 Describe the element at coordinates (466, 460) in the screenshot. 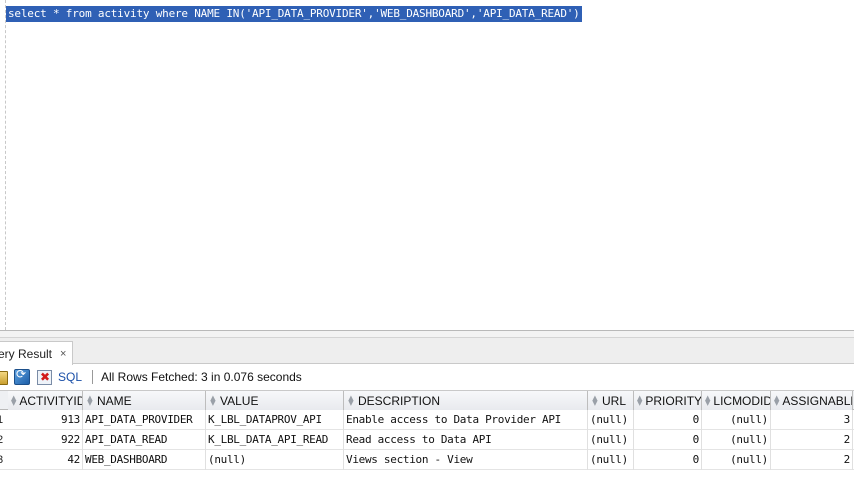

I see `cell-description: Views section - View` at that location.